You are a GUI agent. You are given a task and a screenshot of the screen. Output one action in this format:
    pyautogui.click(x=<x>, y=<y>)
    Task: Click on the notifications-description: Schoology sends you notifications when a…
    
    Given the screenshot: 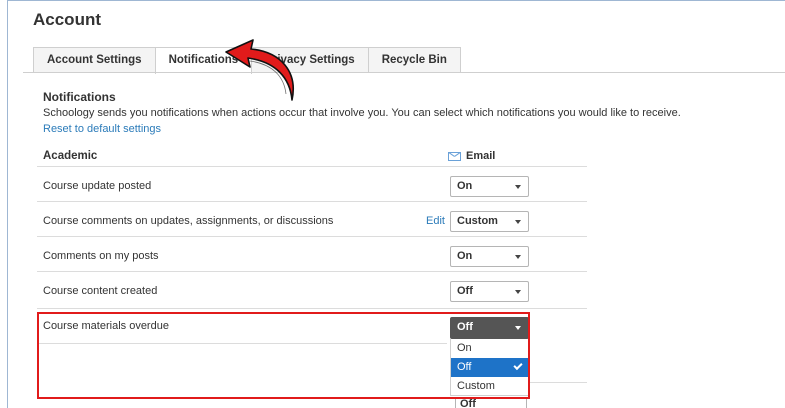 What is the action you would take?
    pyautogui.click(x=362, y=113)
    